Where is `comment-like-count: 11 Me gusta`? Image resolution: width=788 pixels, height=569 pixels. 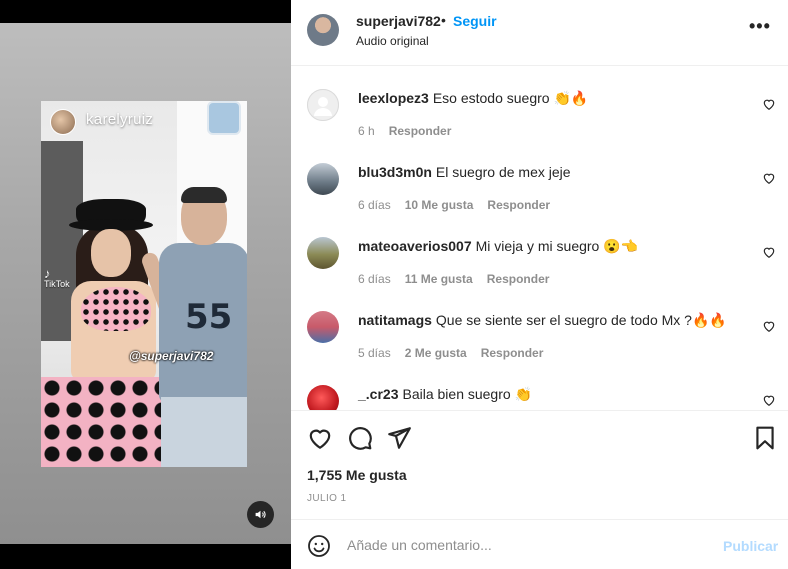 comment-like-count: 11 Me gusta is located at coordinates (439, 279).